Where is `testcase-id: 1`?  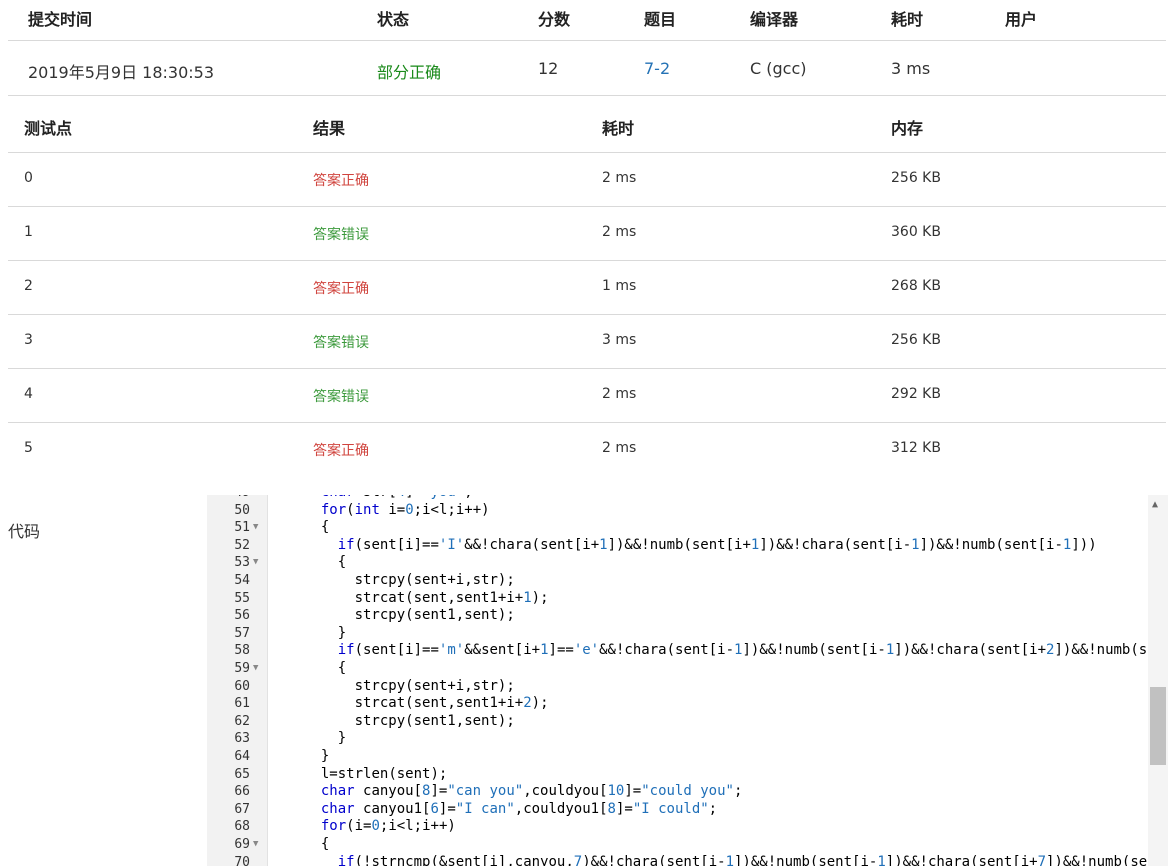
testcase-id: 1 is located at coordinates (28, 232).